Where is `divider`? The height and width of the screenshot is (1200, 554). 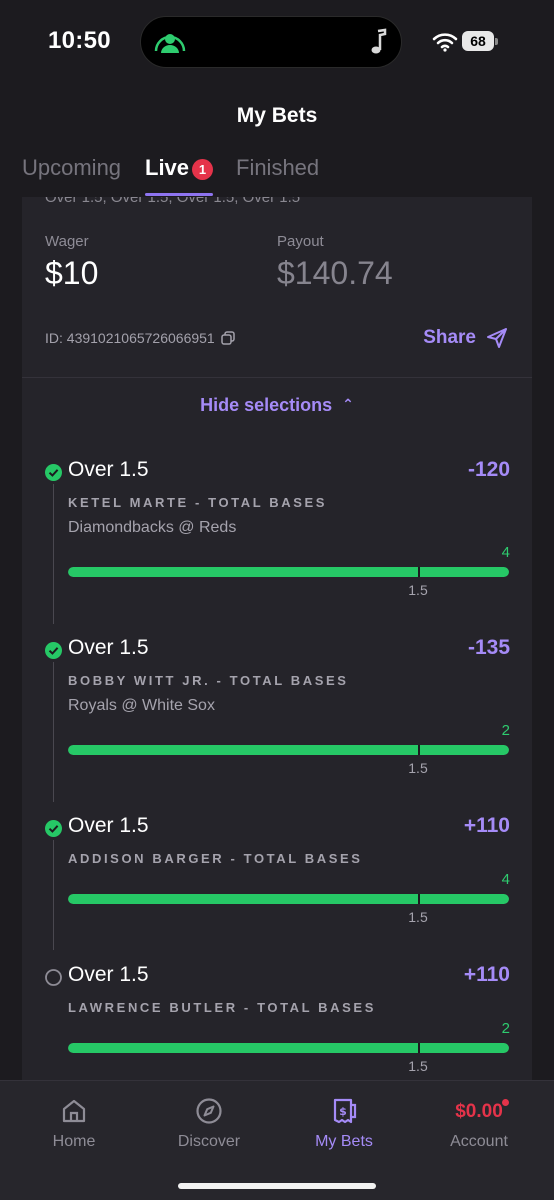
divider is located at coordinates (277, 377).